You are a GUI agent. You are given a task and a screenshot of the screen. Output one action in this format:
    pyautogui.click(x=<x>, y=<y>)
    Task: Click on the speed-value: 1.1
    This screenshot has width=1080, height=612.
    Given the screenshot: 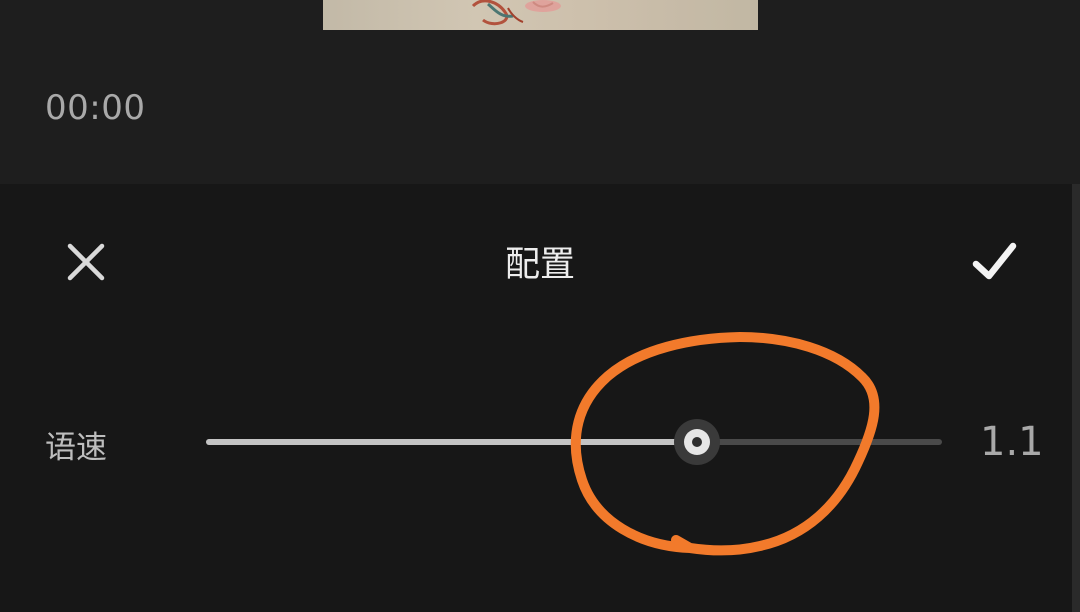 What is the action you would take?
    pyautogui.click(x=1012, y=442)
    